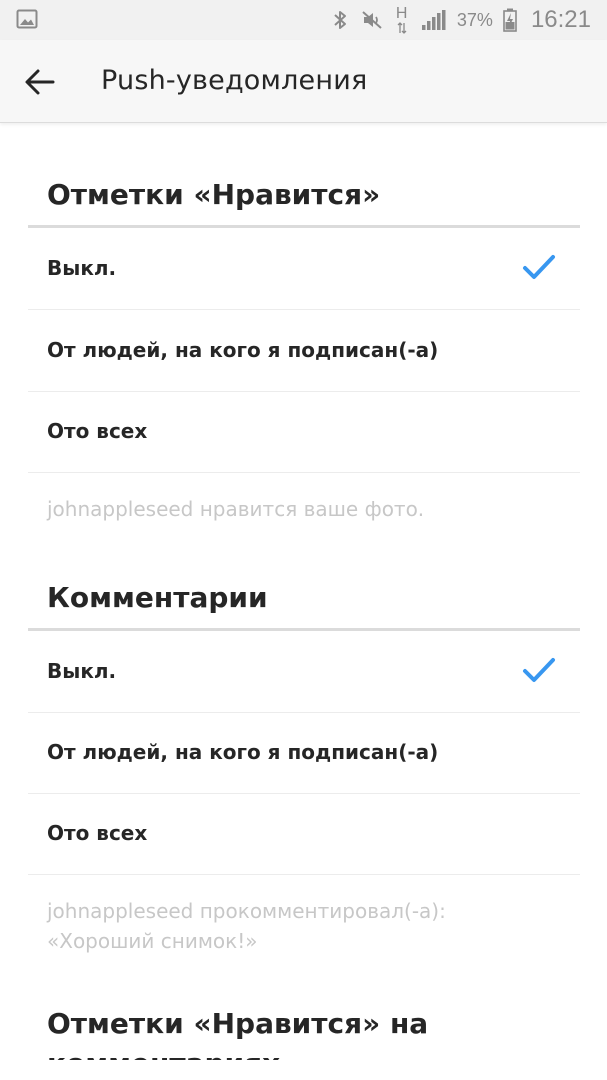 The height and width of the screenshot is (1080, 607). I want to click on likes-option-following: От людей, на кого я подписан(-а), so click(304, 351).